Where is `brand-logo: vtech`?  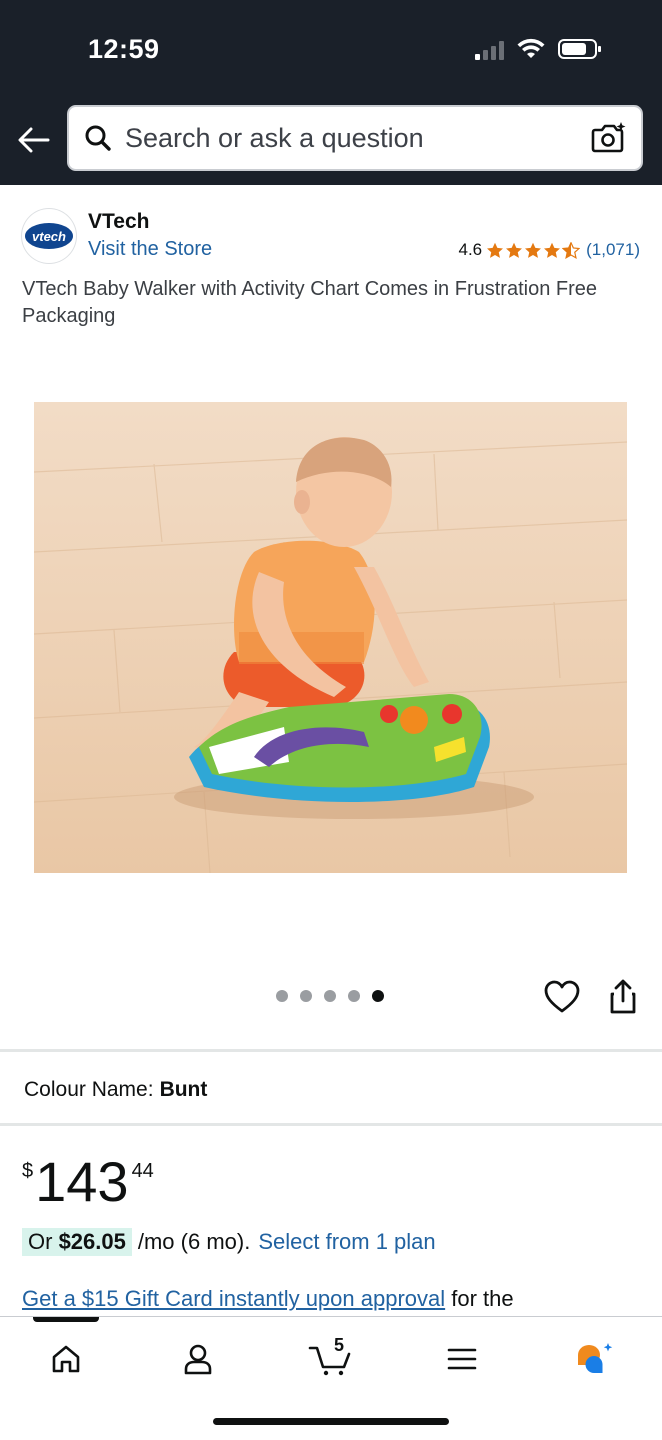 brand-logo: vtech is located at coordinates (49, 236).